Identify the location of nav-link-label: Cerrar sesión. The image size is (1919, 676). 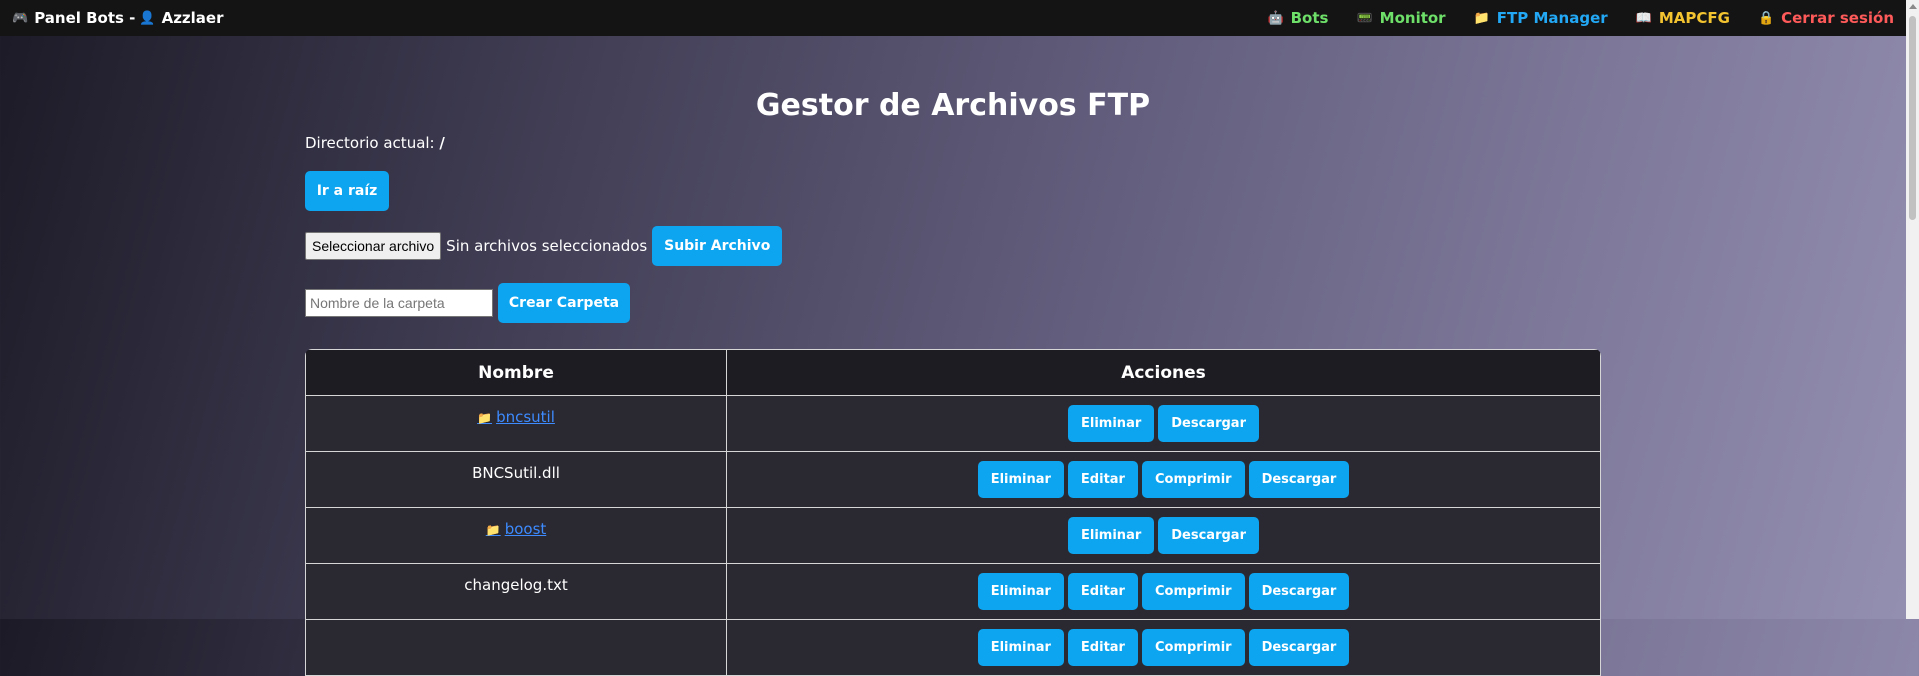
(1837, 18).